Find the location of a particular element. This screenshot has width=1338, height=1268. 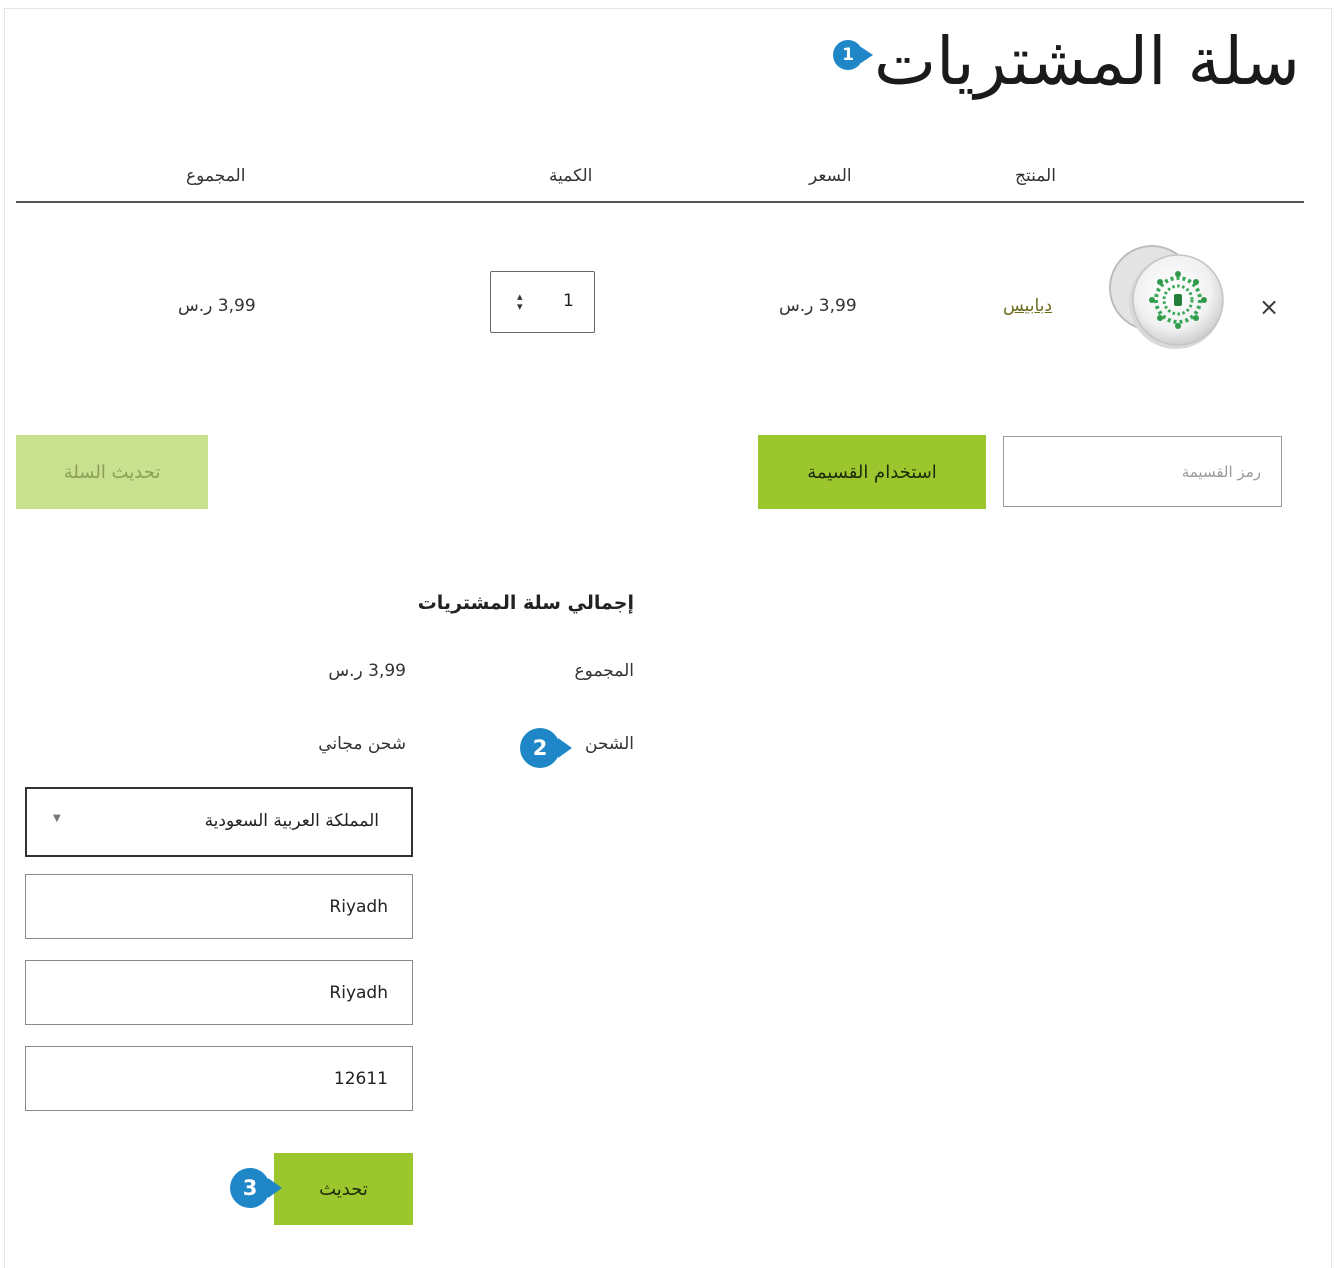

stepper-arrows-icon: ▴ ▾ is located at coordinates (520, 301).